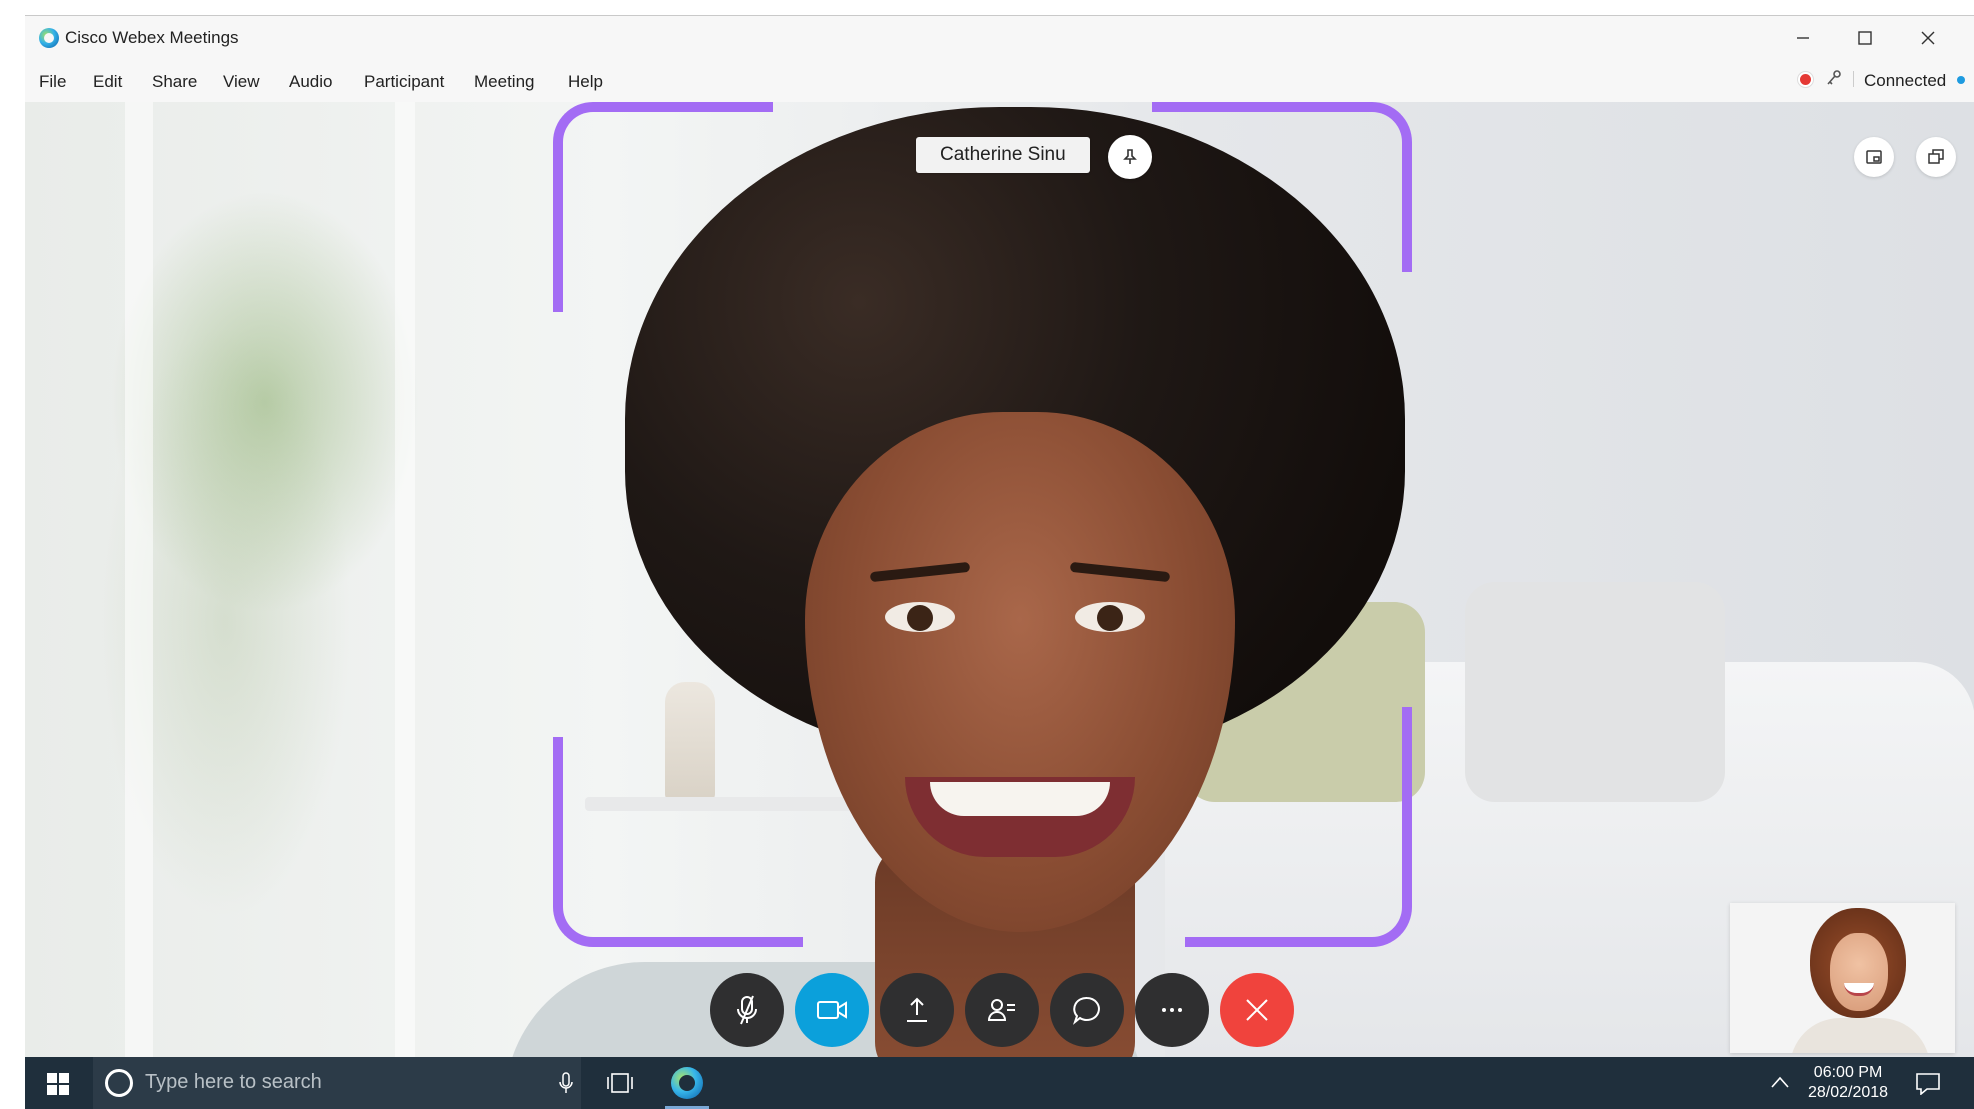 This screenshot has width=1974, height=1109. I want to click on share-upload-icon, so click(917, 1009).